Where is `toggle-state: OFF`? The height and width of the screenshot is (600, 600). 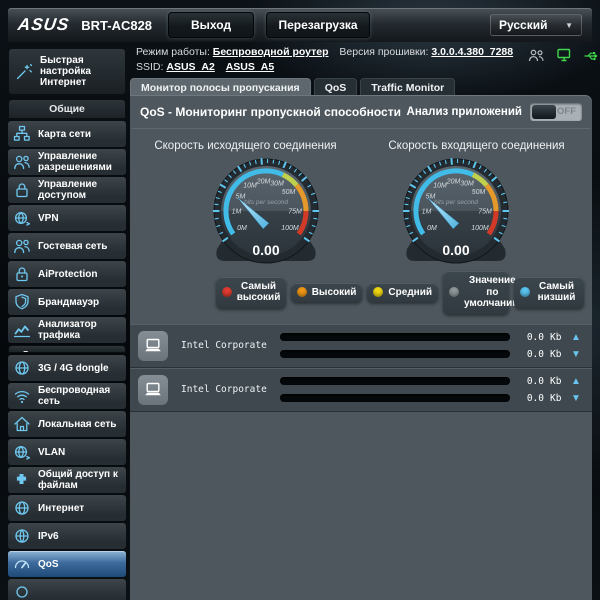 toggle-state: OFF is located at coordinates (566, 111).